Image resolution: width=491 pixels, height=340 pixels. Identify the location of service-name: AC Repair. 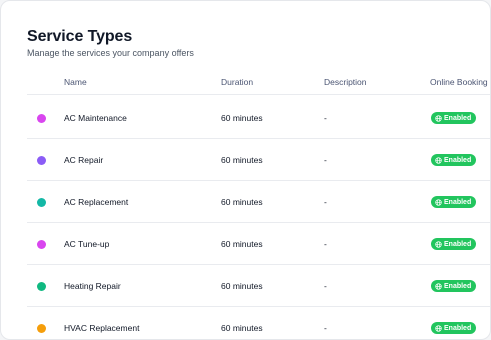
(83, 160).